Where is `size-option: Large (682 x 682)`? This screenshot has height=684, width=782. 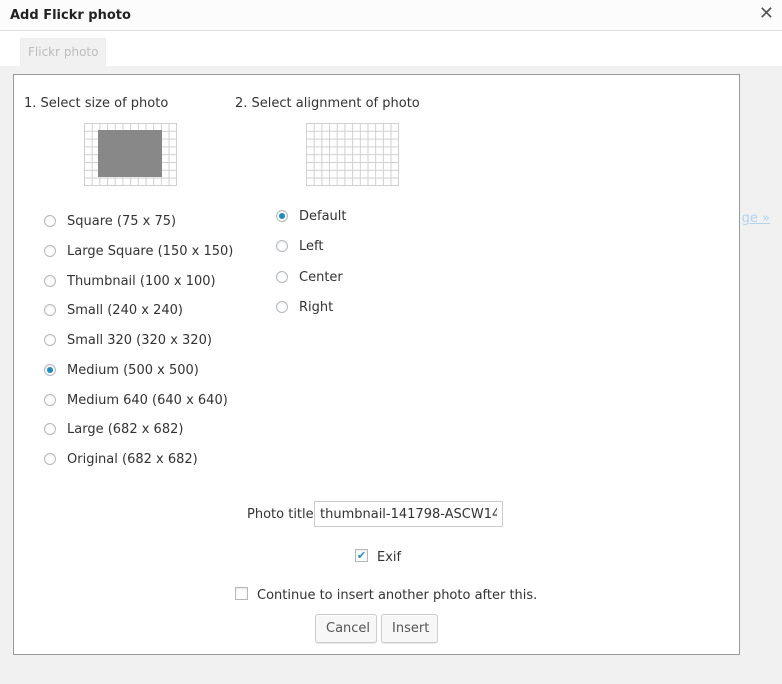 size-option: Large (682 x 682) is located at coordinates (113, 429).